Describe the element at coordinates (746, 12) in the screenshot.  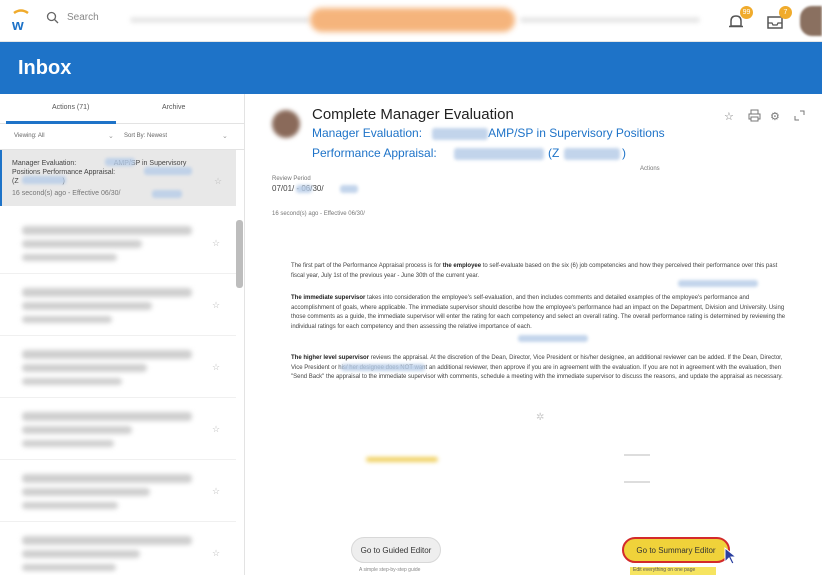
I see `notification-badge: 99` at that location.